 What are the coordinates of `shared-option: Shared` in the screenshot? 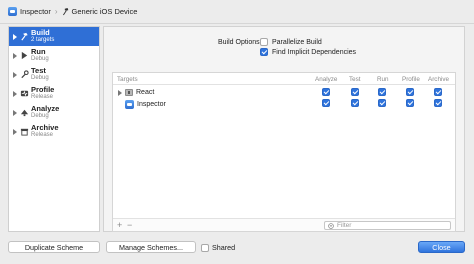 It's located at (218, 247).